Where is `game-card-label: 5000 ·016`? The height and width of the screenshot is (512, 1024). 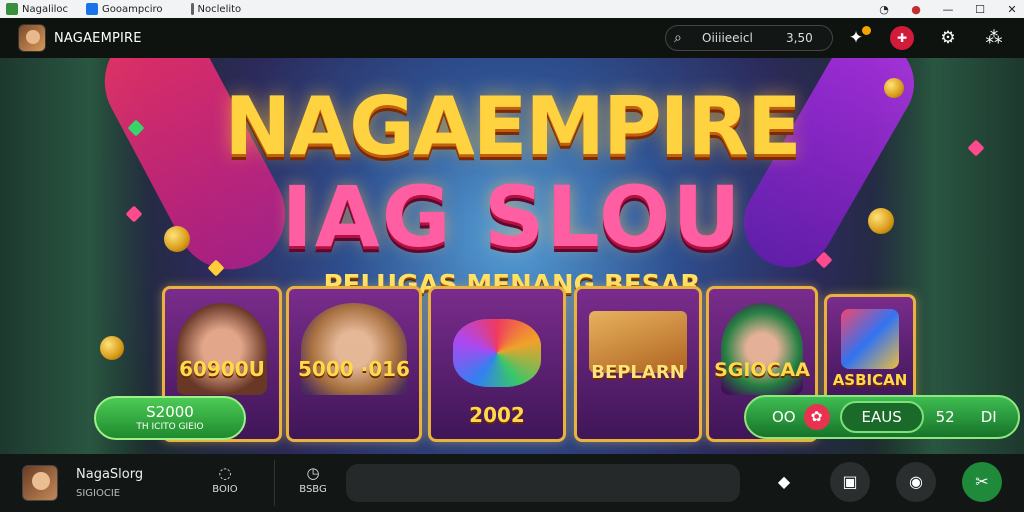 game-card-label: 5000 ·016 is located at coordinates (354, 369).